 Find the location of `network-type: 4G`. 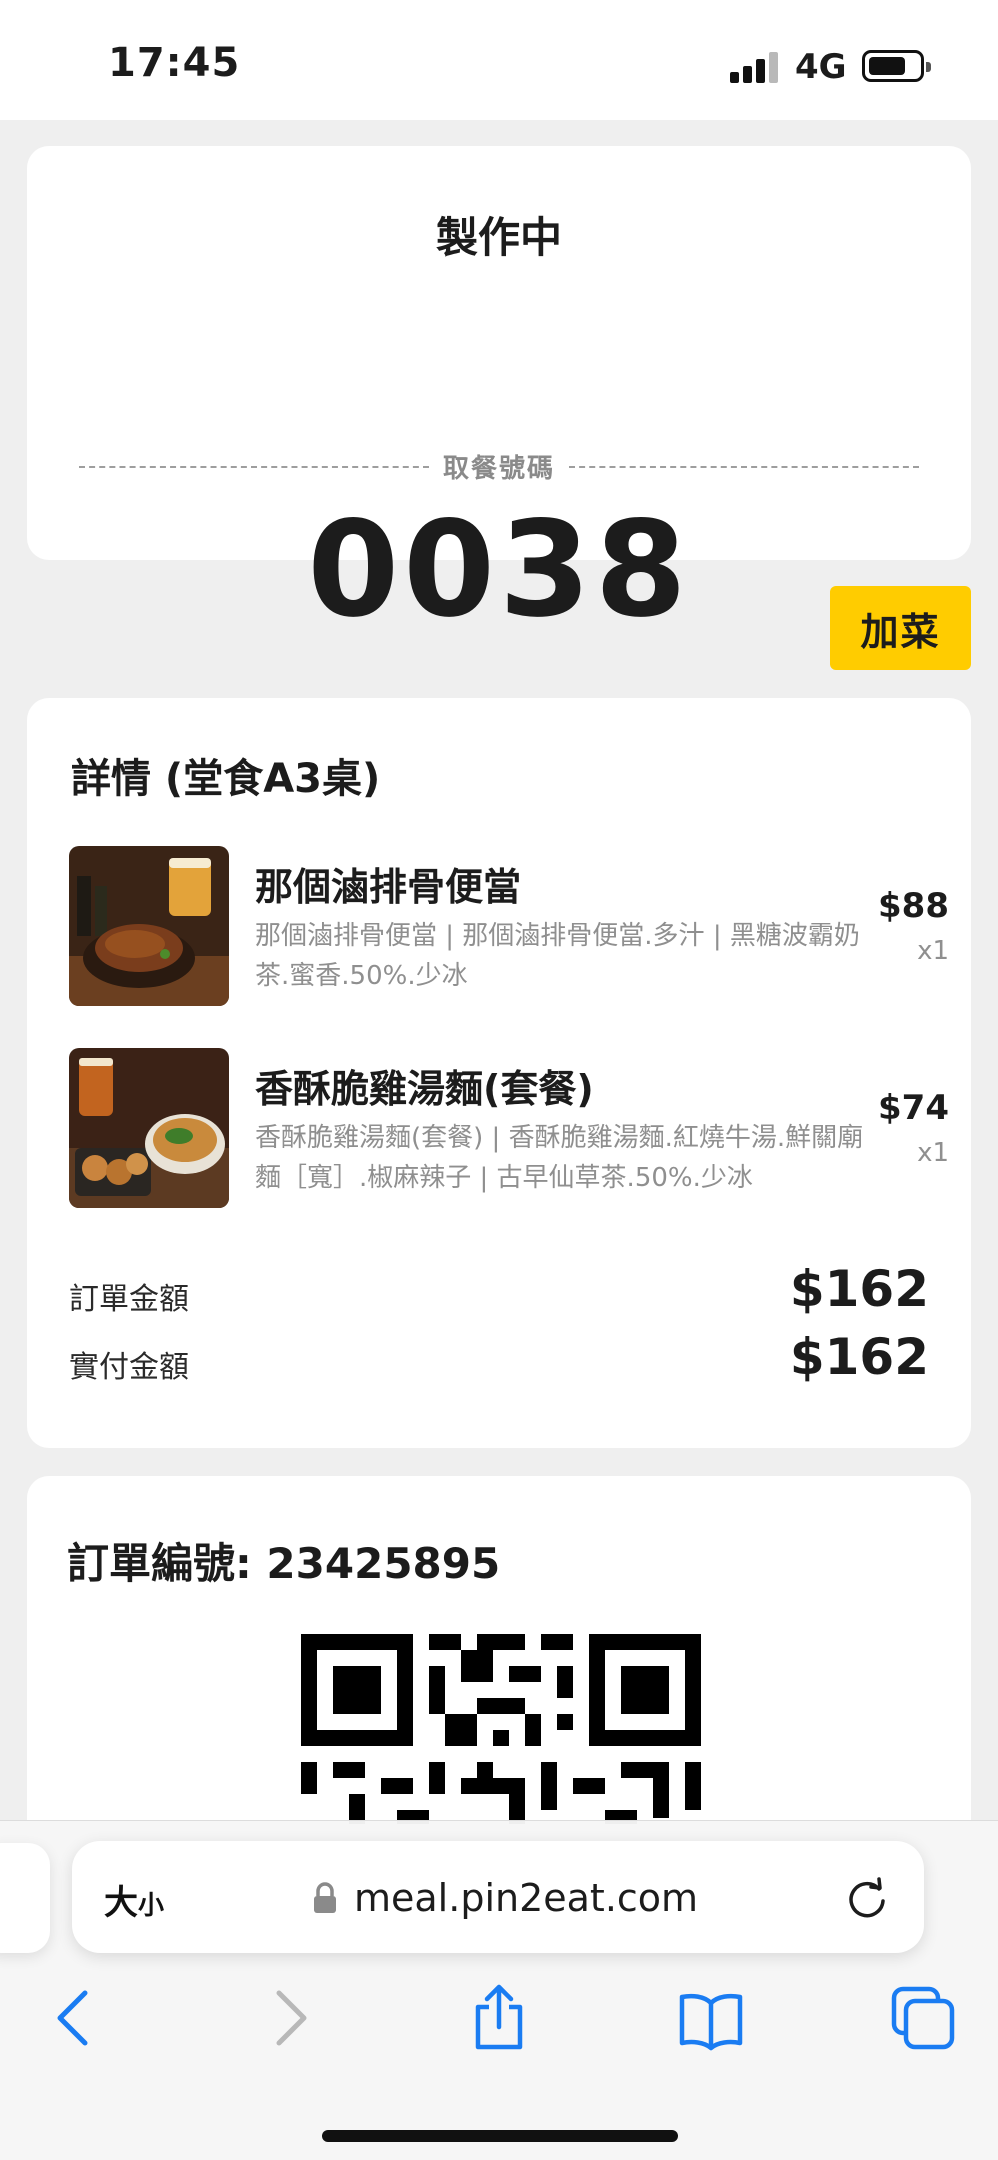

network-type: 4G is located at coordinates (821, 67).